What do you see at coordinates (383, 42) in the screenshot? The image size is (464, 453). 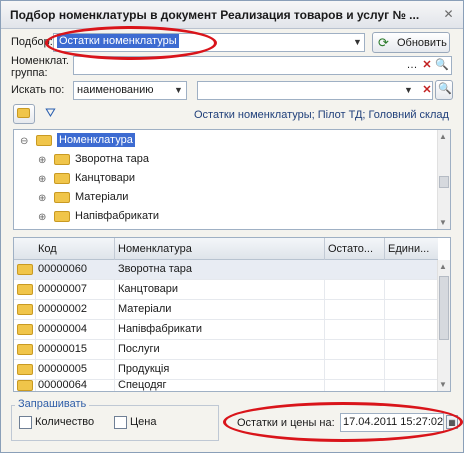 I see `refresh-icon: ⟳` at bounding box center [383, 42].